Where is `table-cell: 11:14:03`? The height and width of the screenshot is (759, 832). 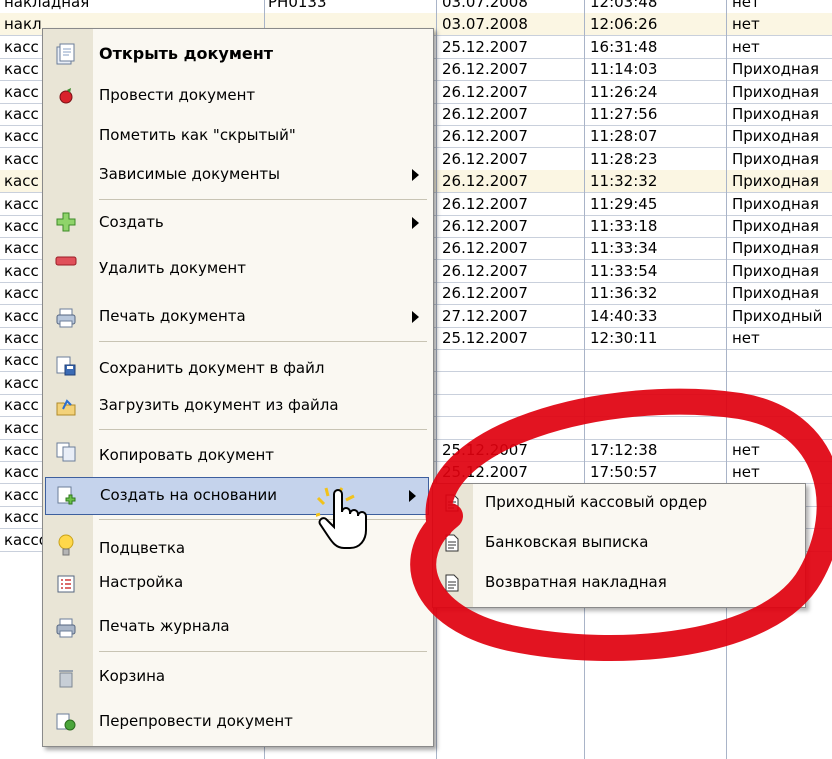 table-cell: 11:14:03 is located at coordinates (624, 69).